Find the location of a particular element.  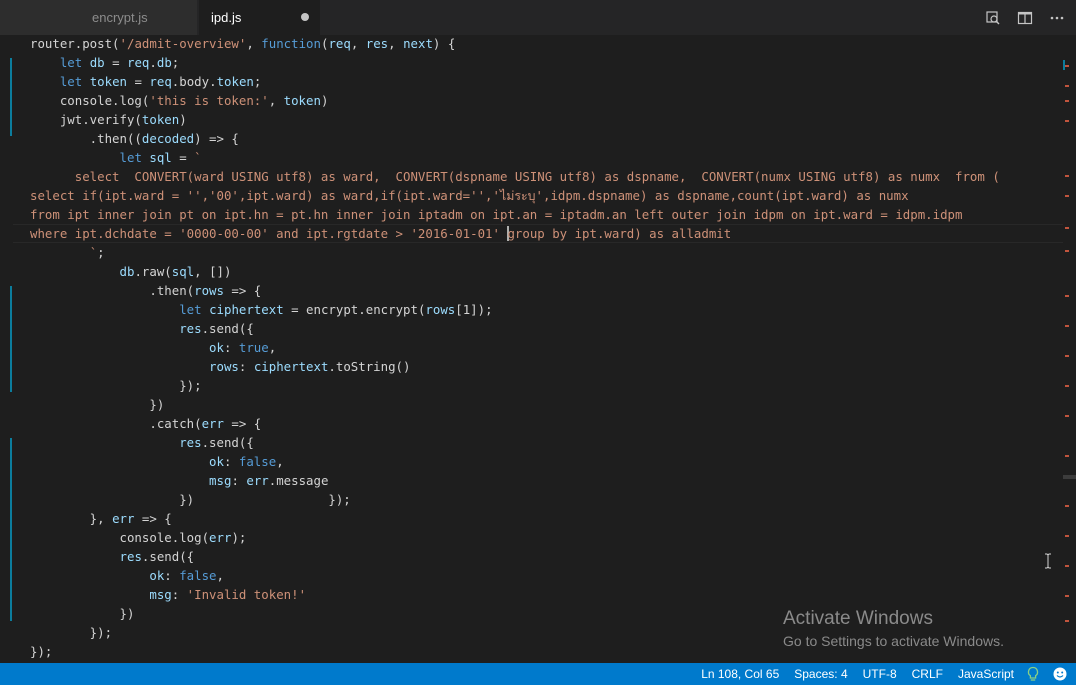

watermark-title: Activate Windows is located at coordinates (858, 618).